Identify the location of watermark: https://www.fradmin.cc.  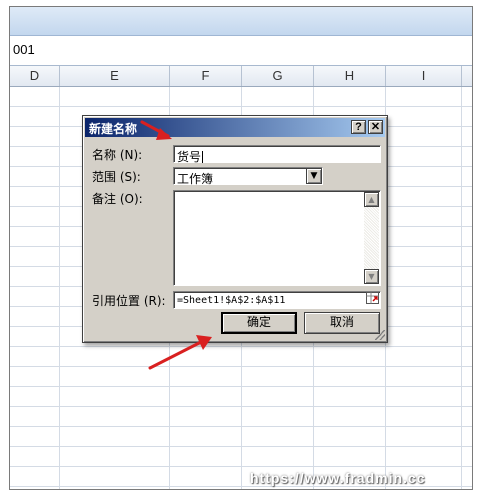
(338, 478).